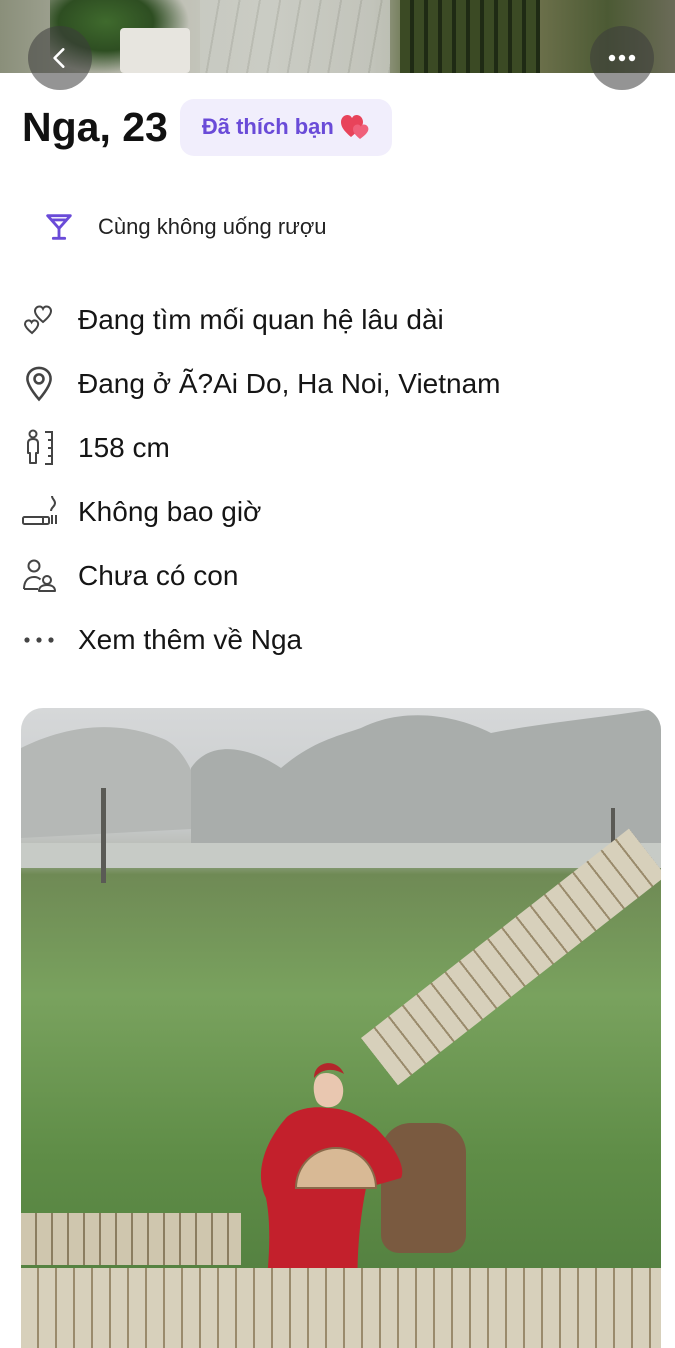 The image size is (675, 1348). I want to click on photo-bamboo-bench, so click(131, 1239).